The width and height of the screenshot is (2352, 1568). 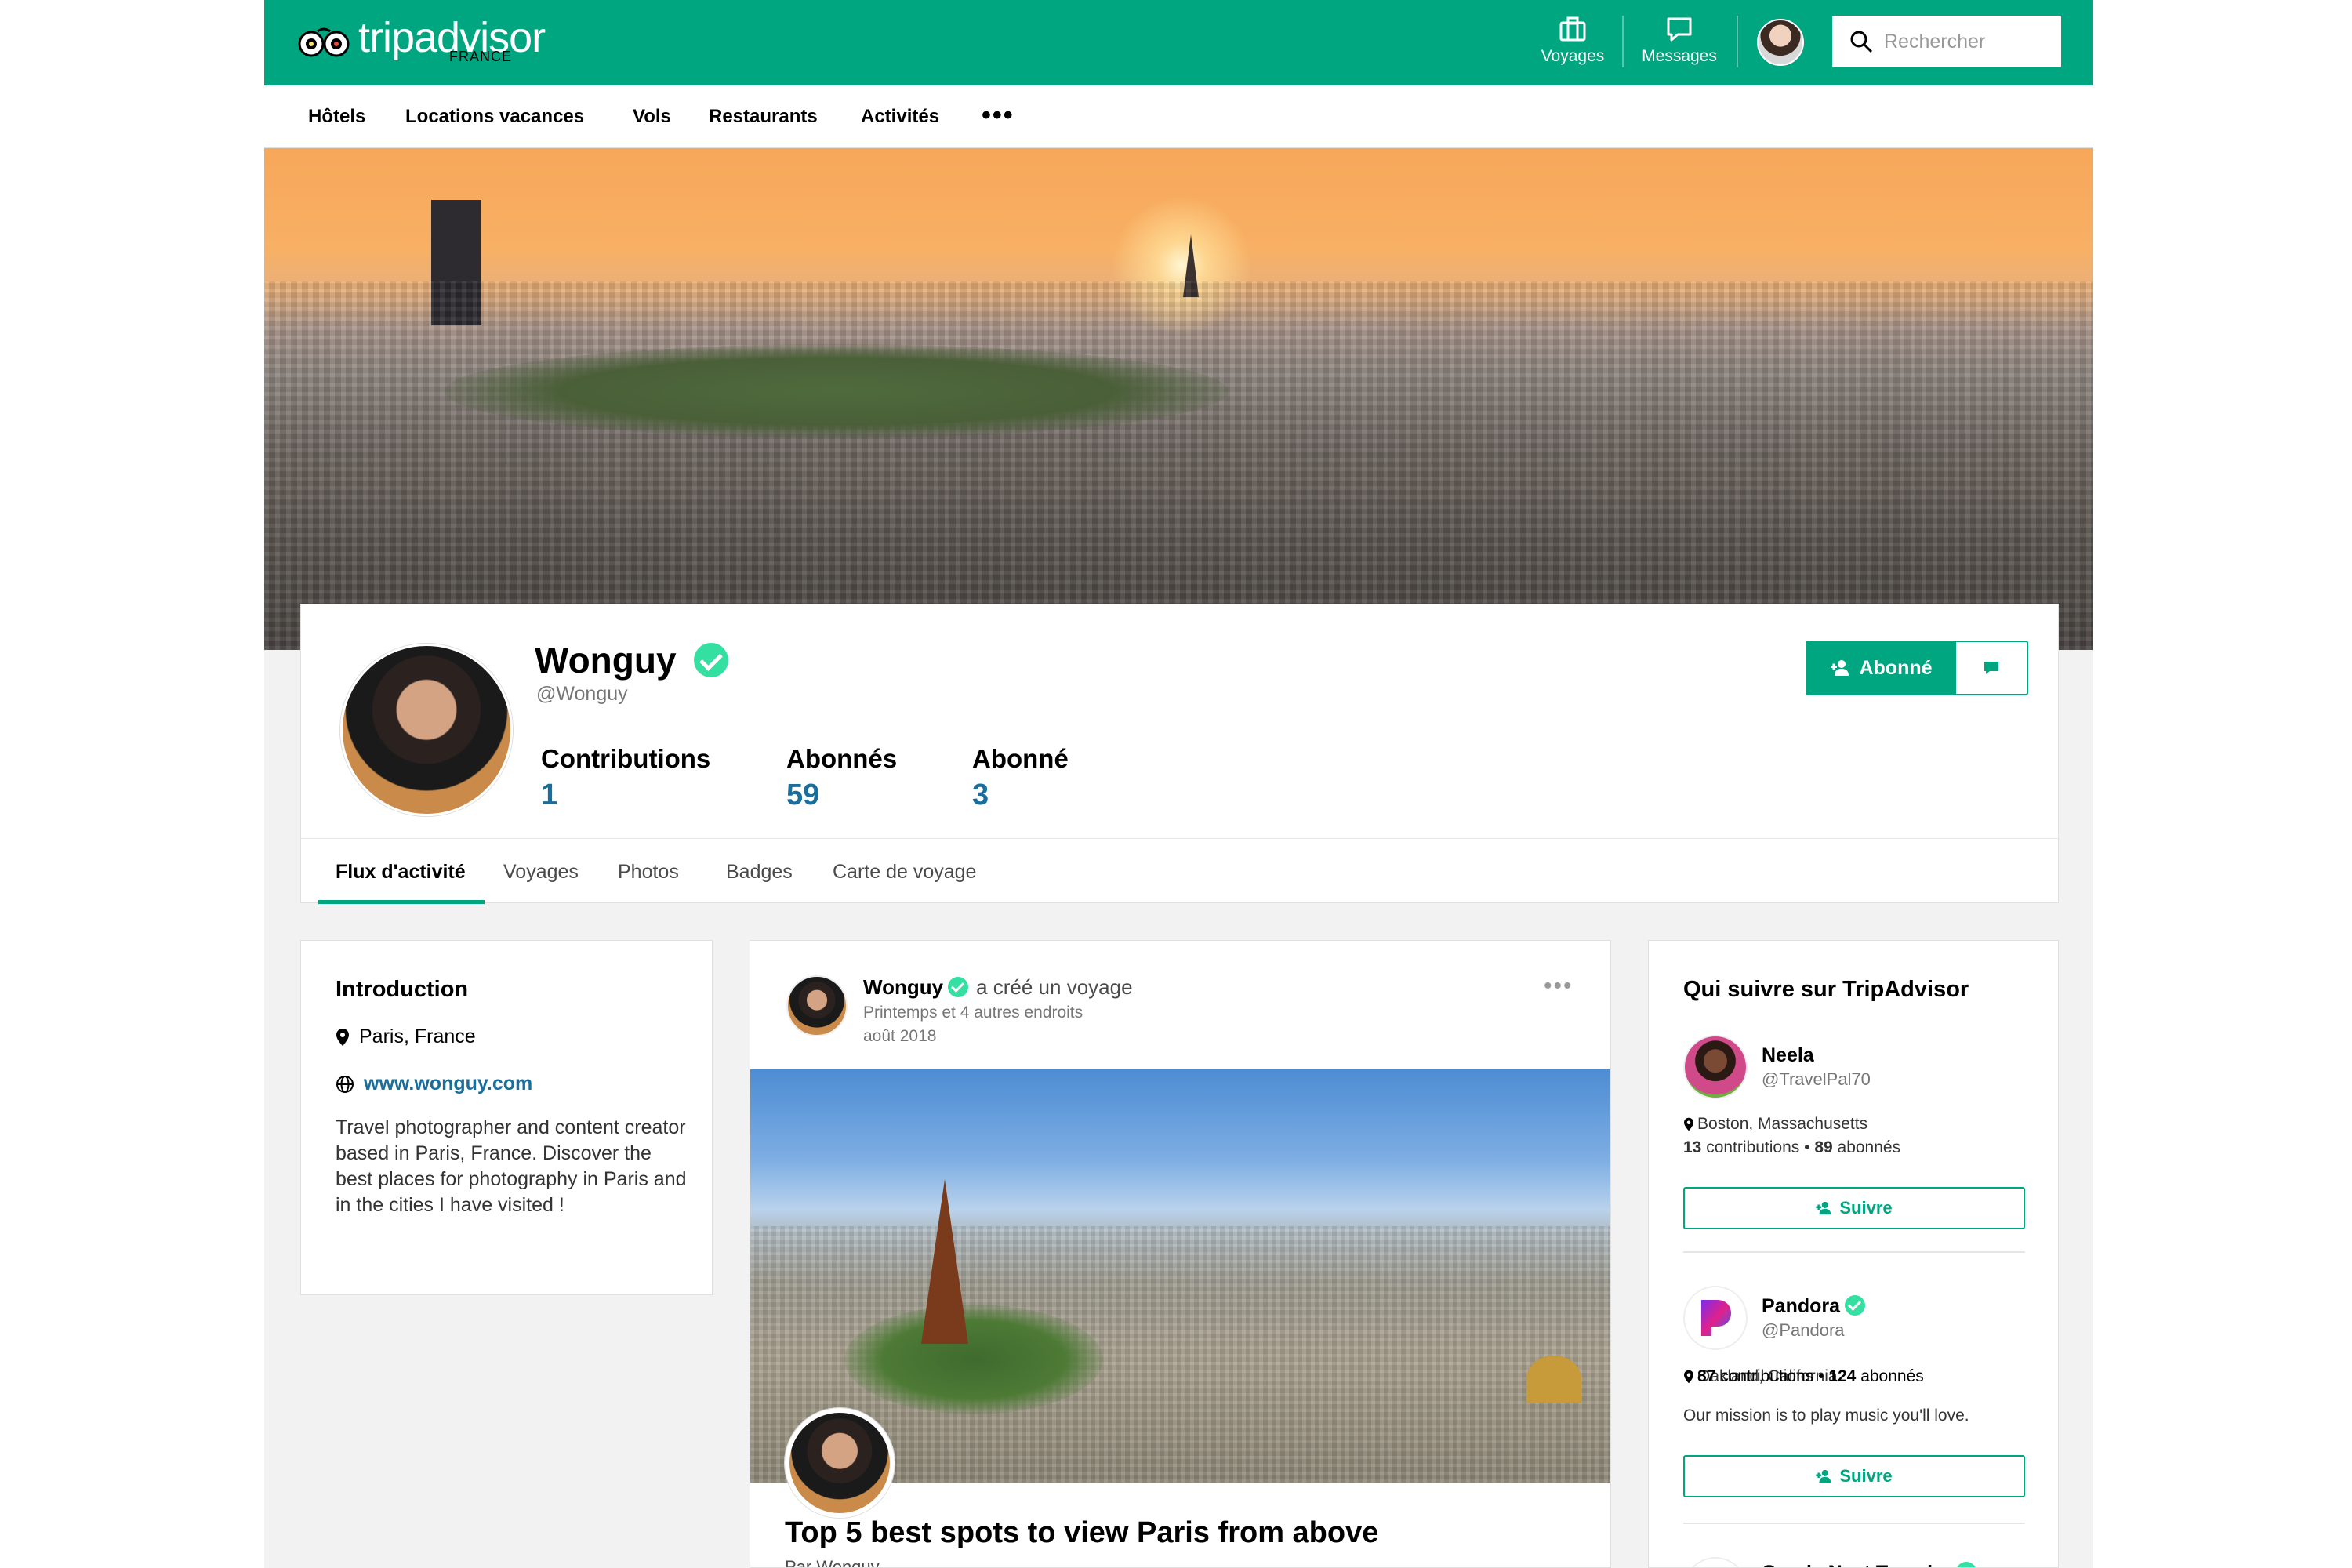 What do you see at coordinates (345, 1084) in the screenshot?
I see `globe-icon` at bounding box center [345, 1084].